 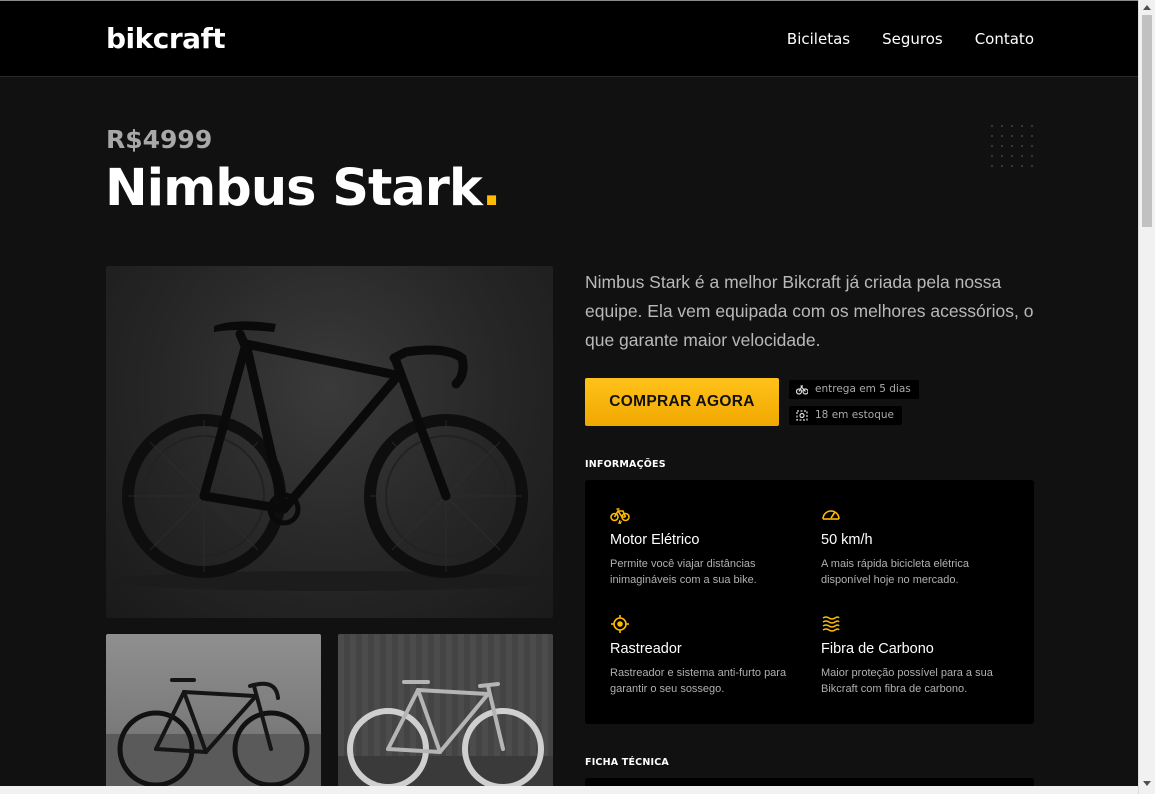 I want to click on feature-title: Motor Elétrico, so click(x=655, y=540).